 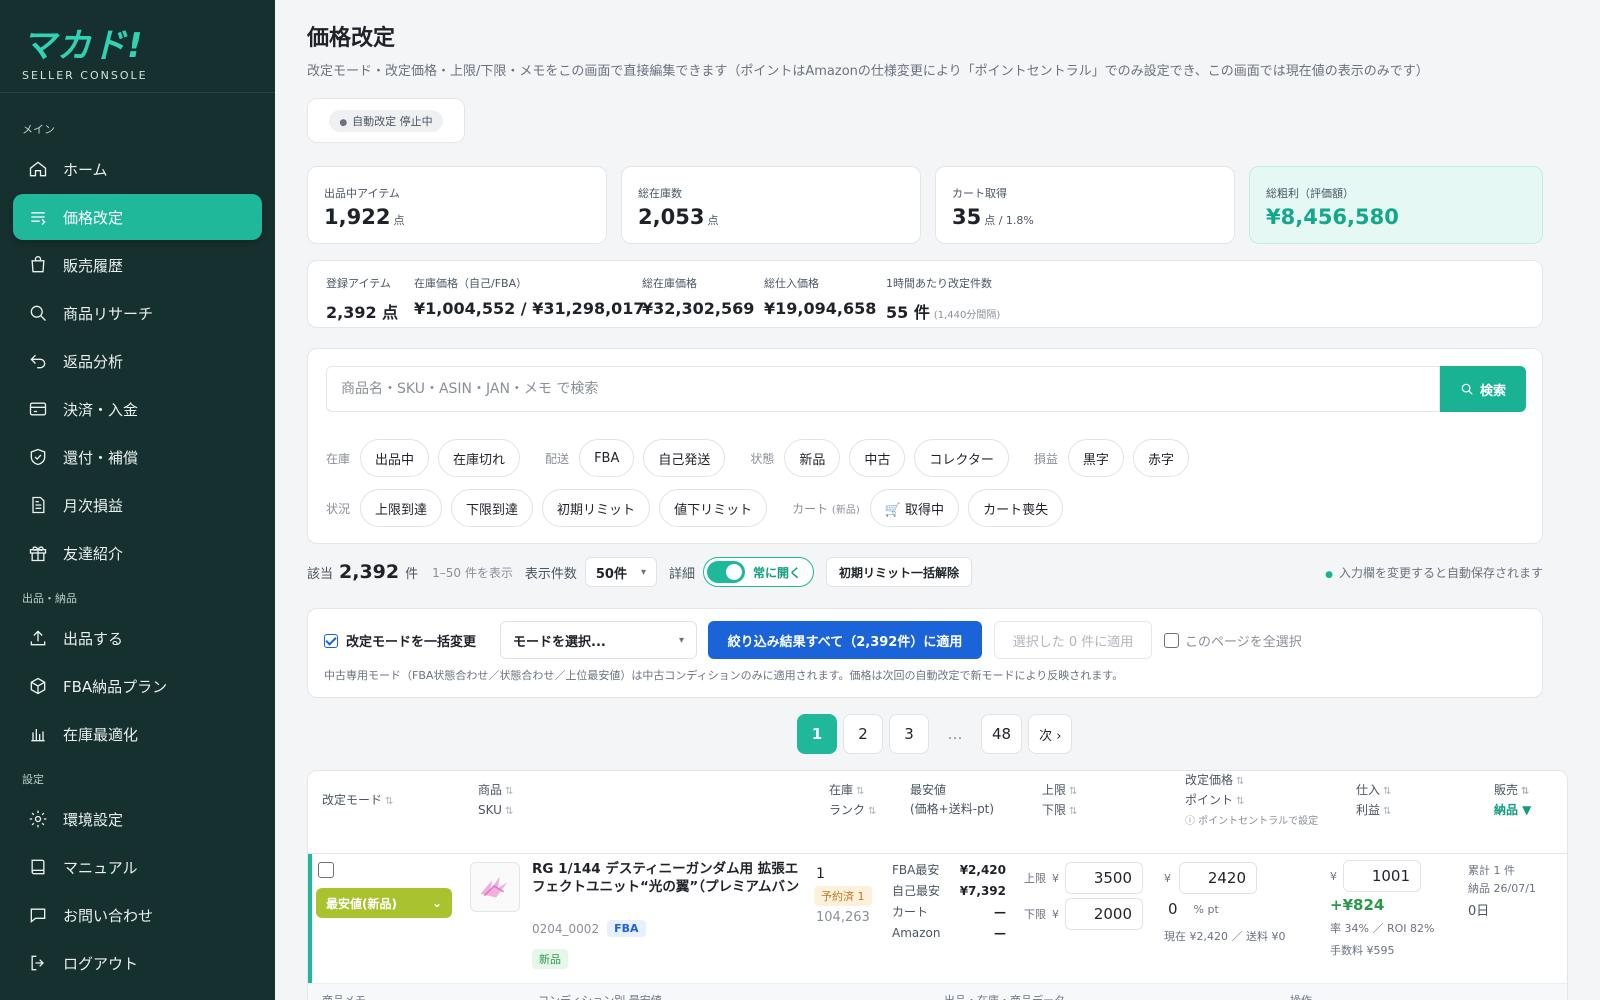 What do you see at coordinates (1218, 878) in the screenshot?
I see `price-input: 2420` at bounding box center [1218, 878].